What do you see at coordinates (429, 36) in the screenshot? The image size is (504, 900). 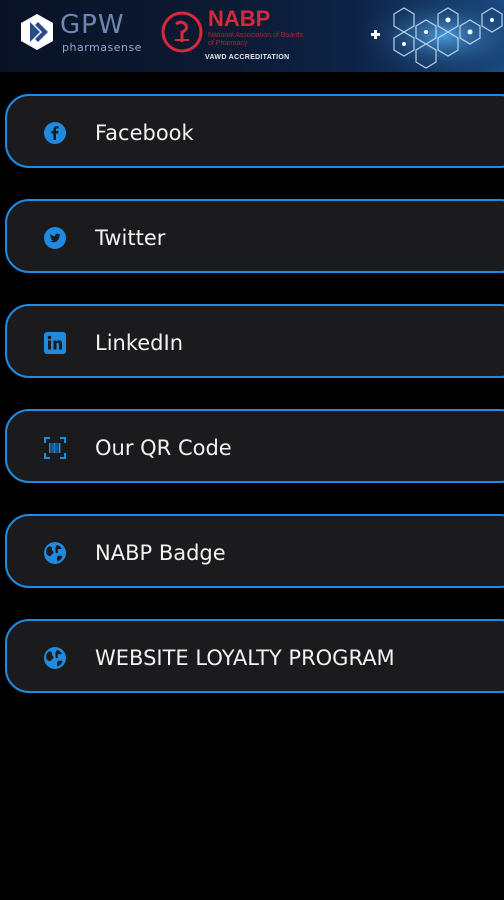 I see `medical-hex-graphic` at bounding box center [429, 36].